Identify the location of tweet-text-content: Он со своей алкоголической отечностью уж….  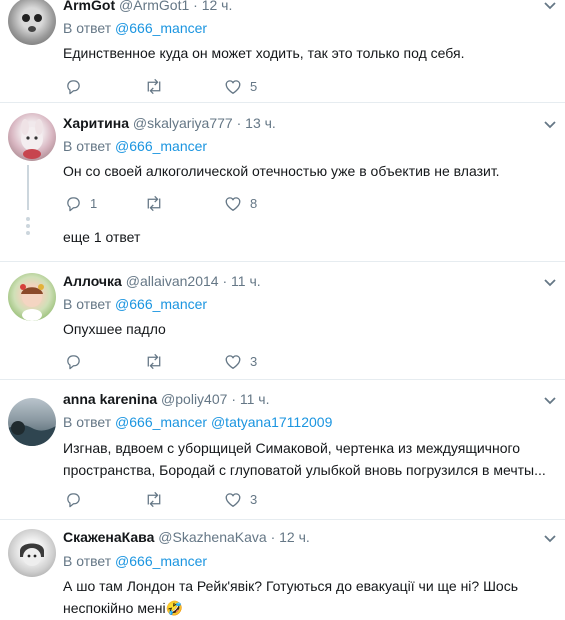
(281, 171).